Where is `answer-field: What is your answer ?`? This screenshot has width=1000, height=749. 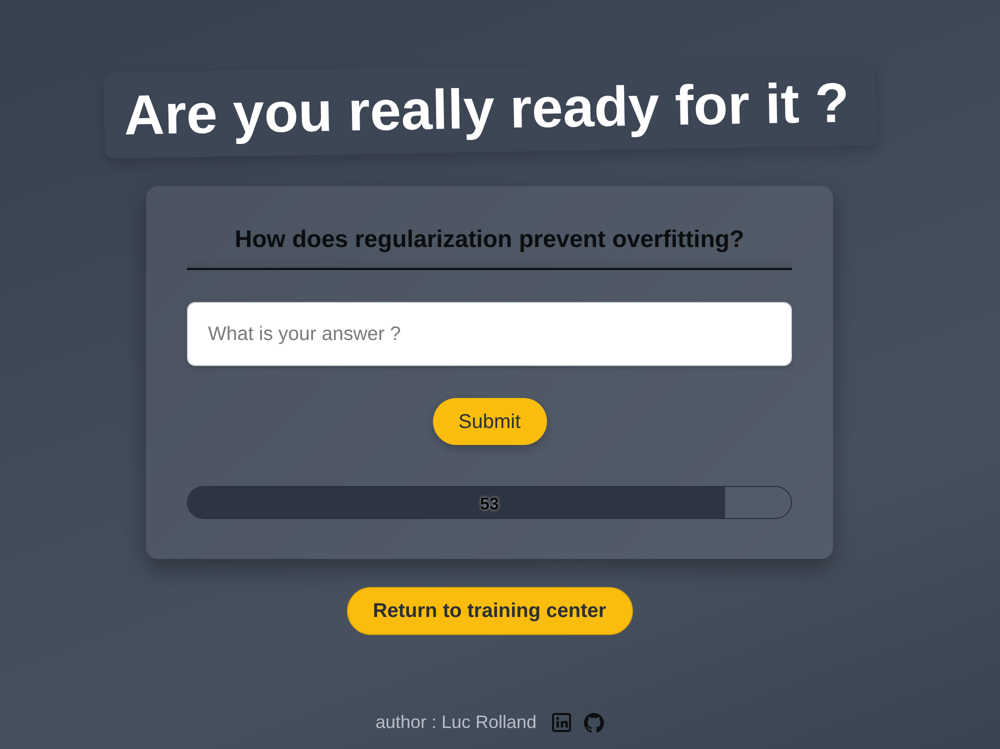
answer-field: What is your answer ? is located at coordinates (489, 334).